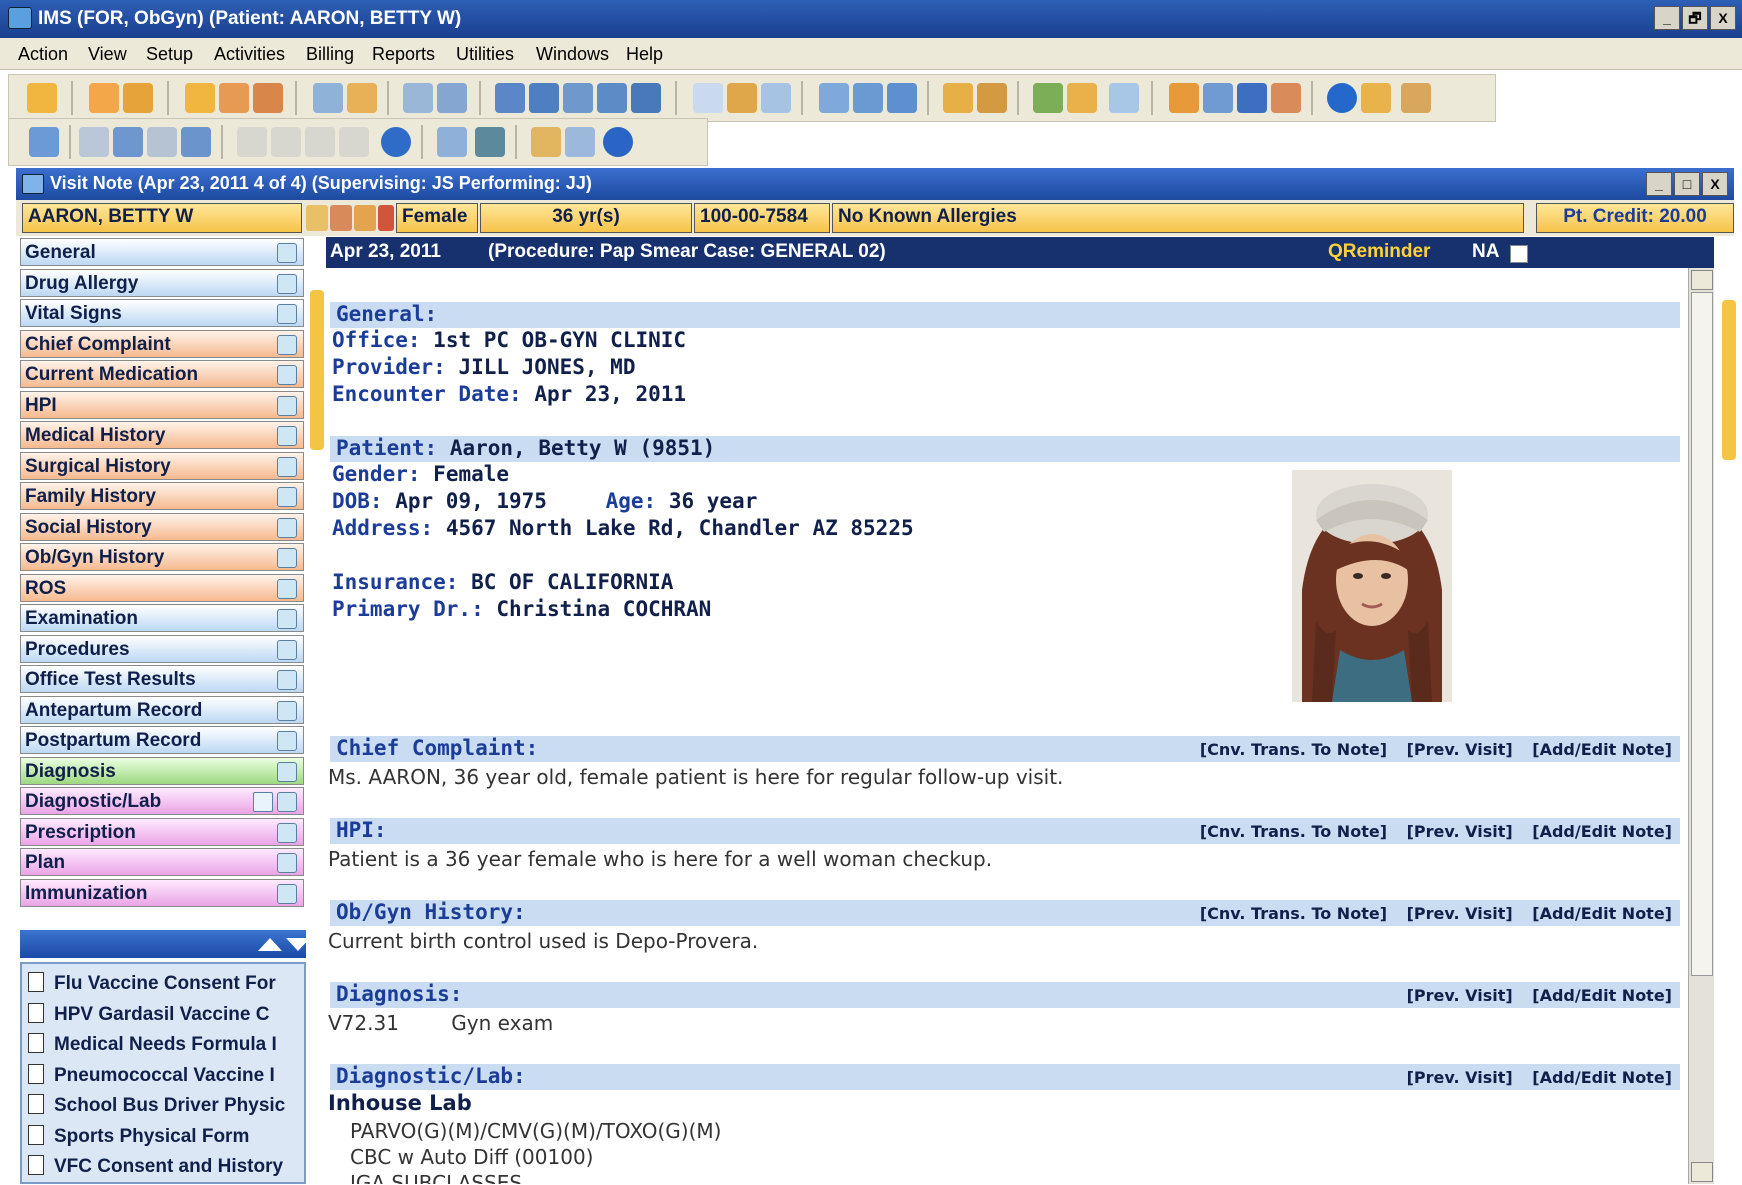 This screenshot has height=1185, width=1742. Describe the element at coordinates (612, 98) in the screenshot. I see `payments-icon` at that location.